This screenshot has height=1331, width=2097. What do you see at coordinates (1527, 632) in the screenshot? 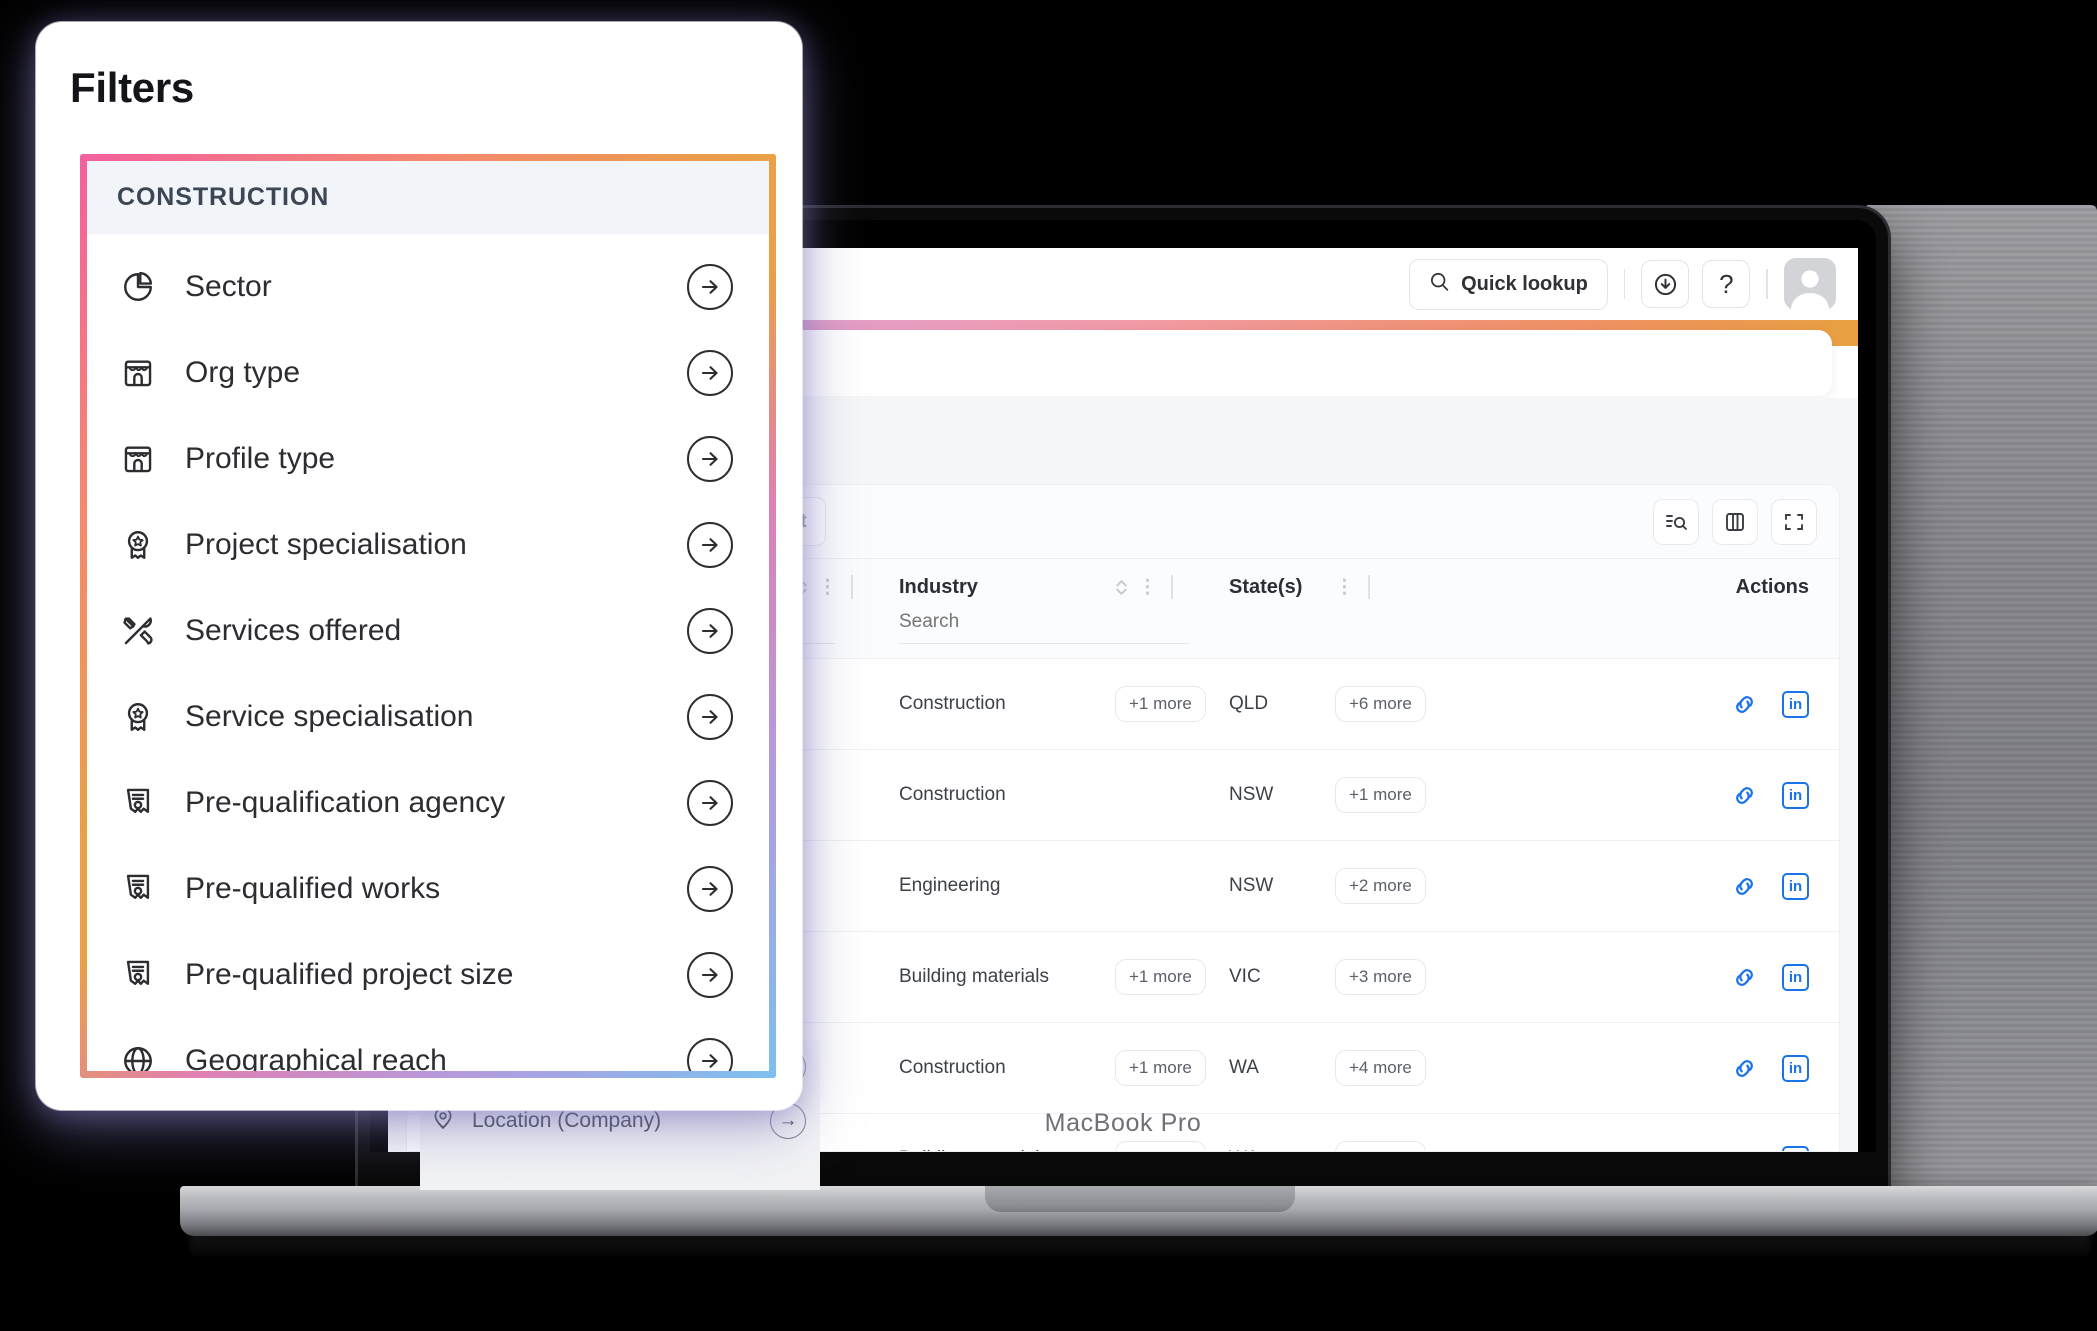
I see `search-cell-rest` at bounding box center [1527, 632].